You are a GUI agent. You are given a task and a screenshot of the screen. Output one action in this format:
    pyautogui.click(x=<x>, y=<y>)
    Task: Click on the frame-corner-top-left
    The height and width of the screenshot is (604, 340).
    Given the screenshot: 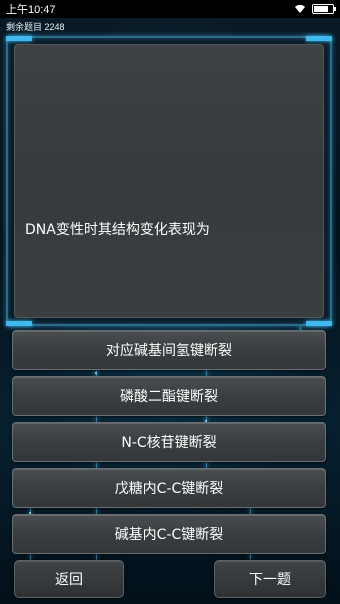 What is the action you would take?
    pyautogui.click(x=19, y=38)
    